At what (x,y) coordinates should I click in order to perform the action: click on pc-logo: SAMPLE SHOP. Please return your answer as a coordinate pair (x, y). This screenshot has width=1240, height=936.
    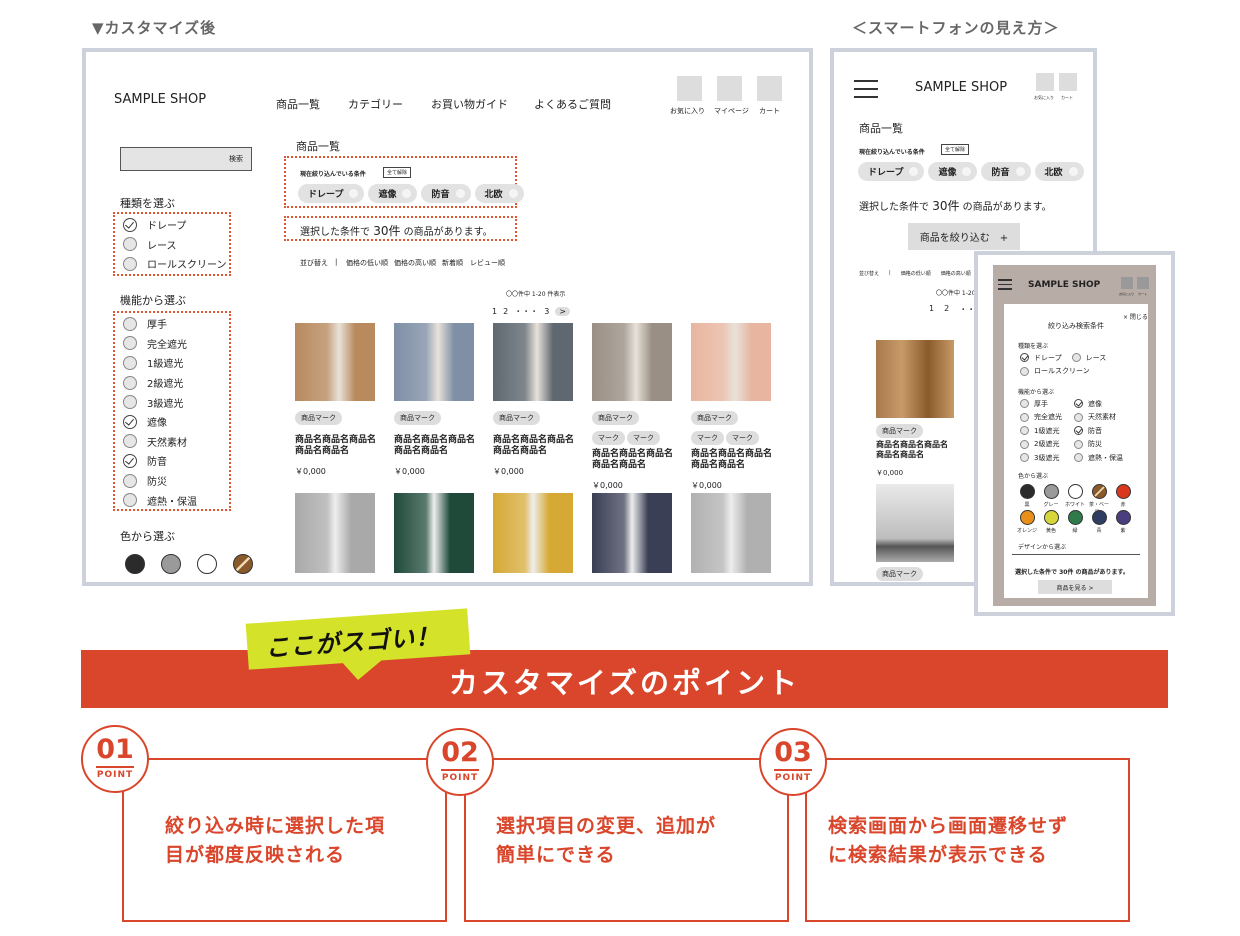
    Looking at the image, I should click on (160, 99).